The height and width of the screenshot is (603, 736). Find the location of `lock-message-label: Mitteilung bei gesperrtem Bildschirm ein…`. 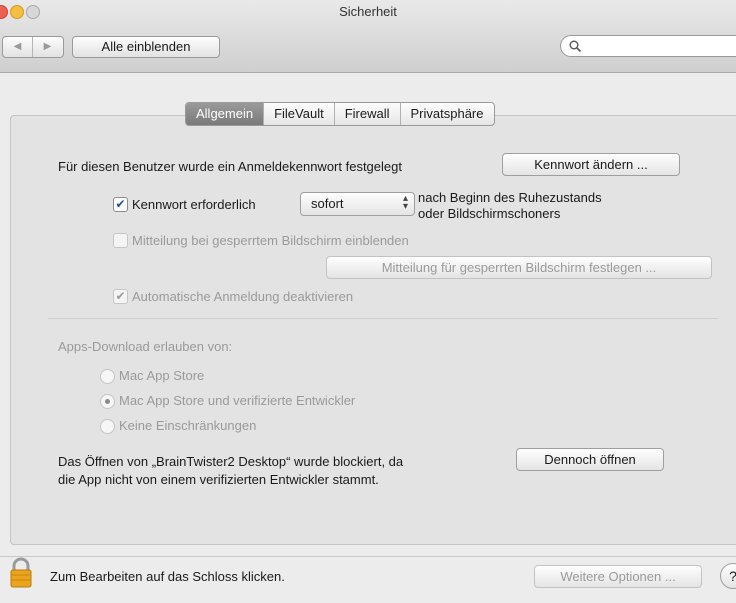

lock-message-label: Mitteilung bei gesperrtem Bildschirm ein… is located at coordinates (270, 240).